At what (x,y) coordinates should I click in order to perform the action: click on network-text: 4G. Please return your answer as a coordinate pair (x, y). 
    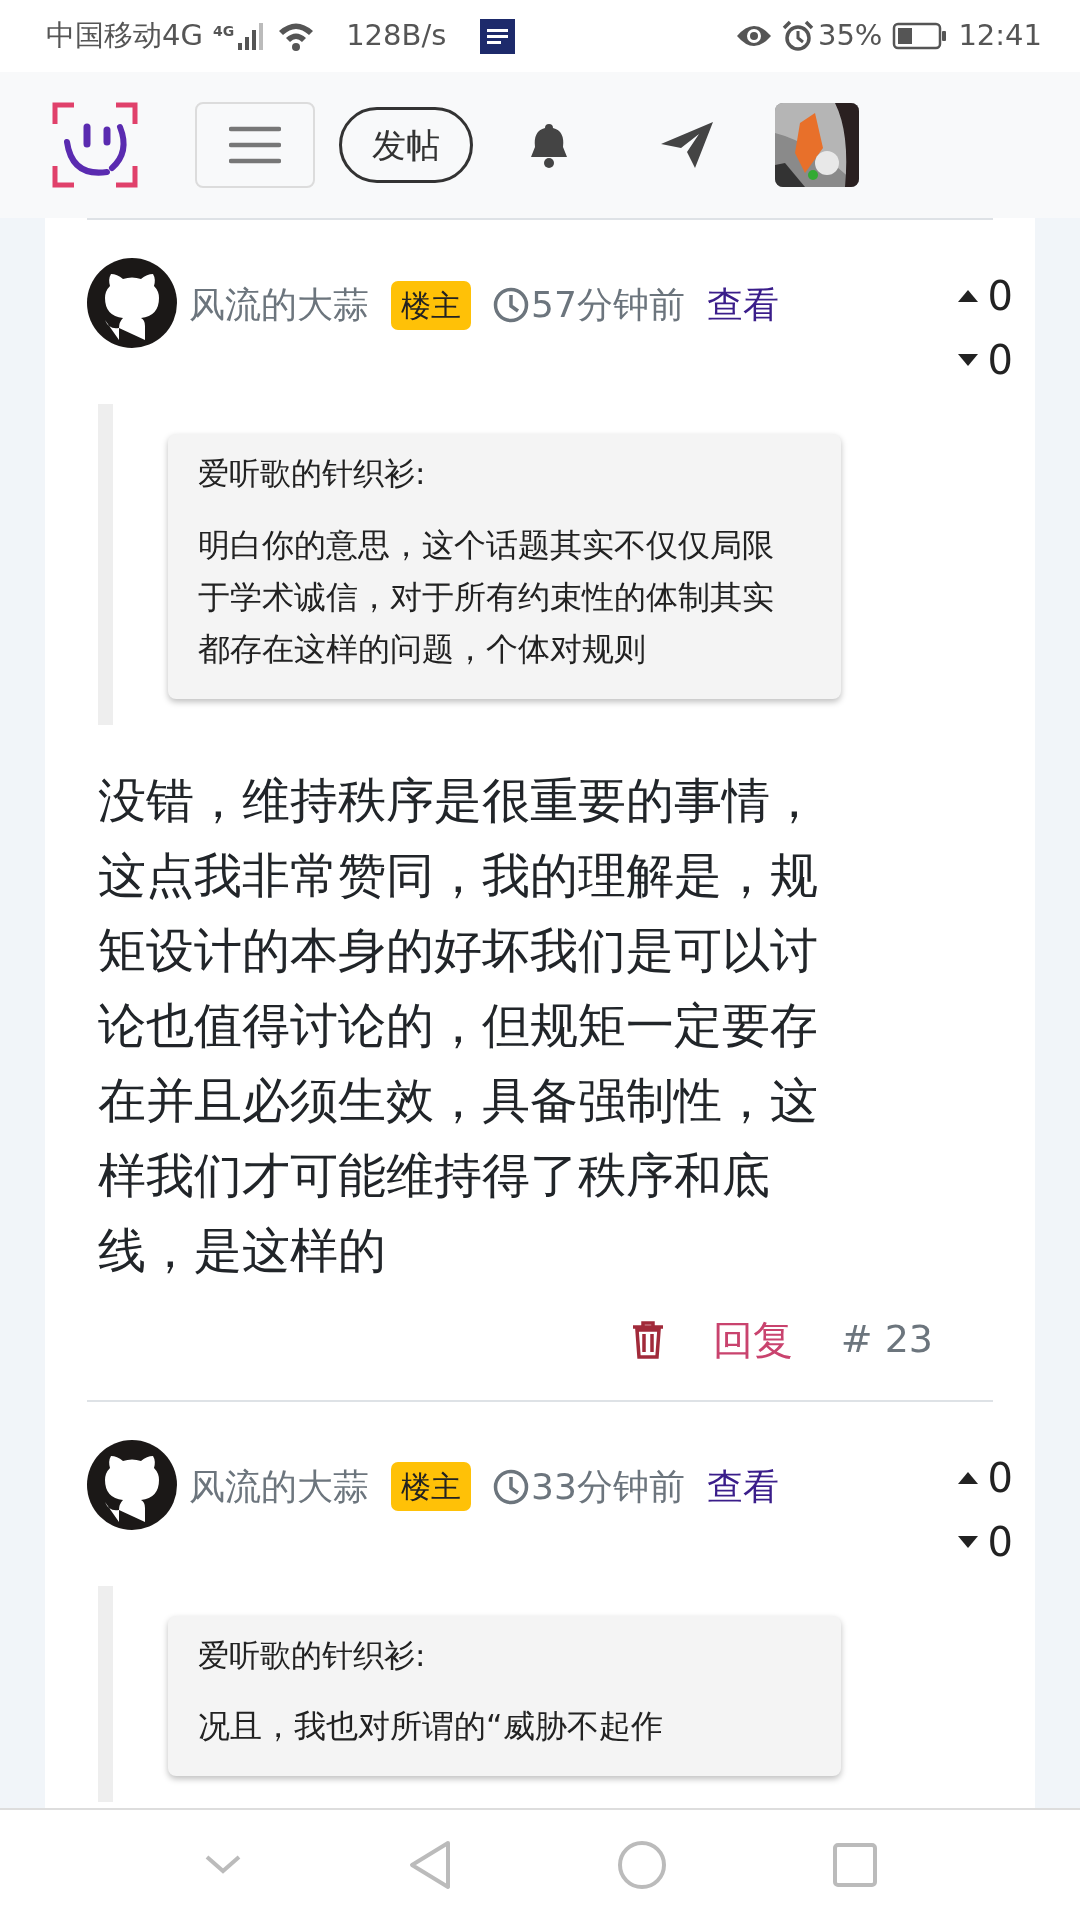
    Looking at the image, I should click on (223, 31).